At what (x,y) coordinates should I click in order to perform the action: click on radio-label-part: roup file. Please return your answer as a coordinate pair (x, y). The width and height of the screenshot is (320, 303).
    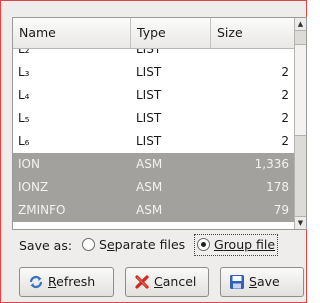
    Looking at the image, I should click on (249, 244).